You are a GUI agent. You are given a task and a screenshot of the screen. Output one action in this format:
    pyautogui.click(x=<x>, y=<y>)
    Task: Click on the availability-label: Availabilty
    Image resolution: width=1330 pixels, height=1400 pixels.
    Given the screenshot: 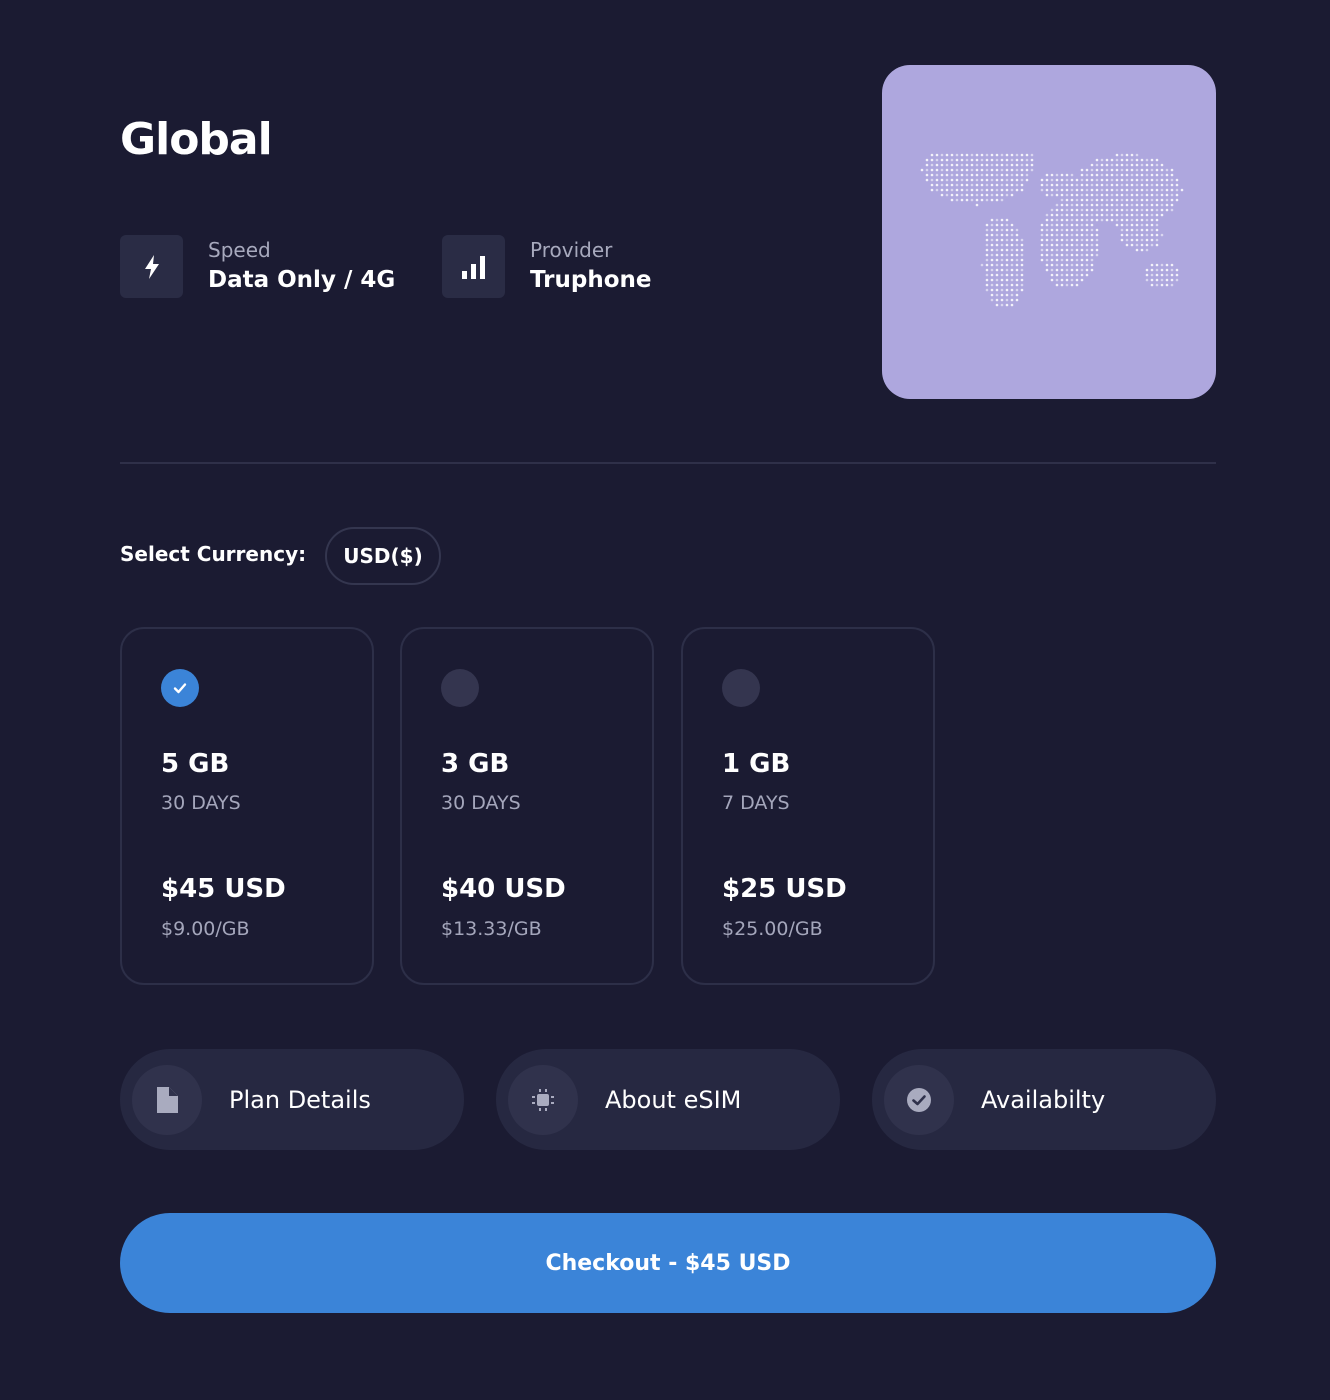 What is the action you would take?
    pyautogui.click(x=1043, y=1099)
    